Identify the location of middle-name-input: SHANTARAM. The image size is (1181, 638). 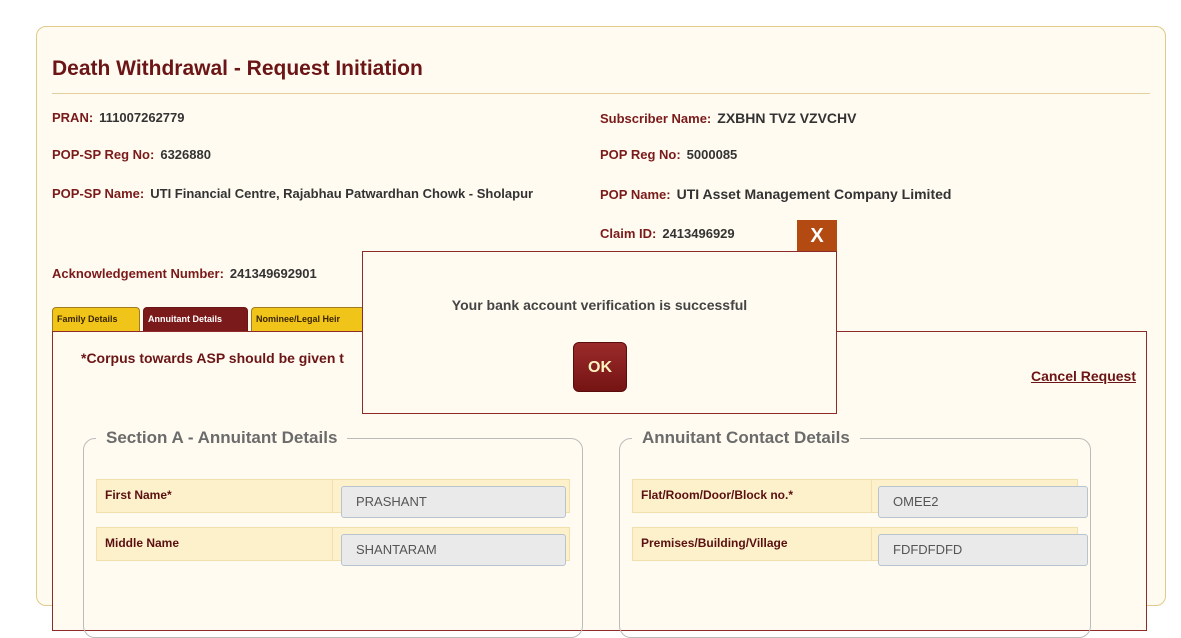
(453, 550).